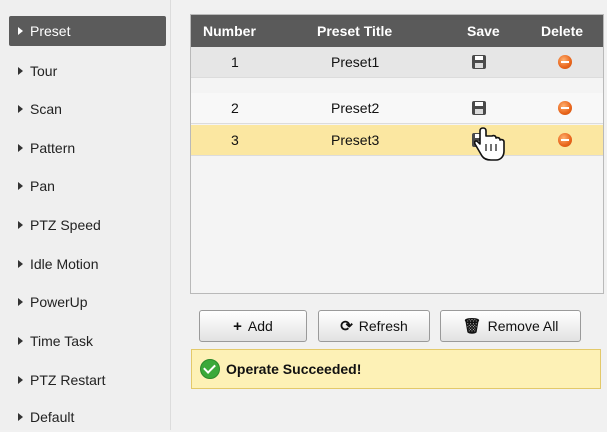 This screenshot has height=432, width=607. I want to click on plus-icon: +, so click(237, 326).